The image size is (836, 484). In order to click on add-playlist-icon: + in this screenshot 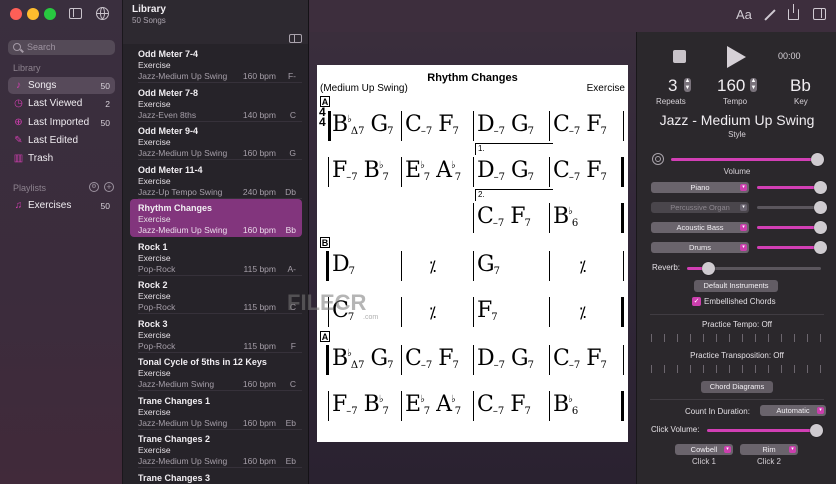, I will do `click(109, 187)`.